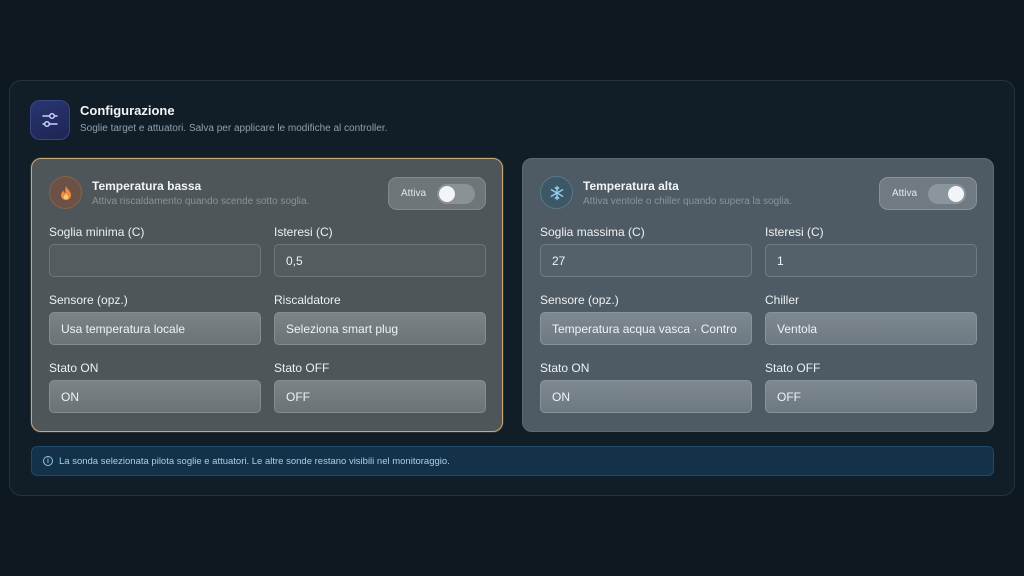 This screenshot has width=1024, height=576. Describe the element at coordinates (556, 192) in the screenshot. I see `snowflake-icon` at that location.